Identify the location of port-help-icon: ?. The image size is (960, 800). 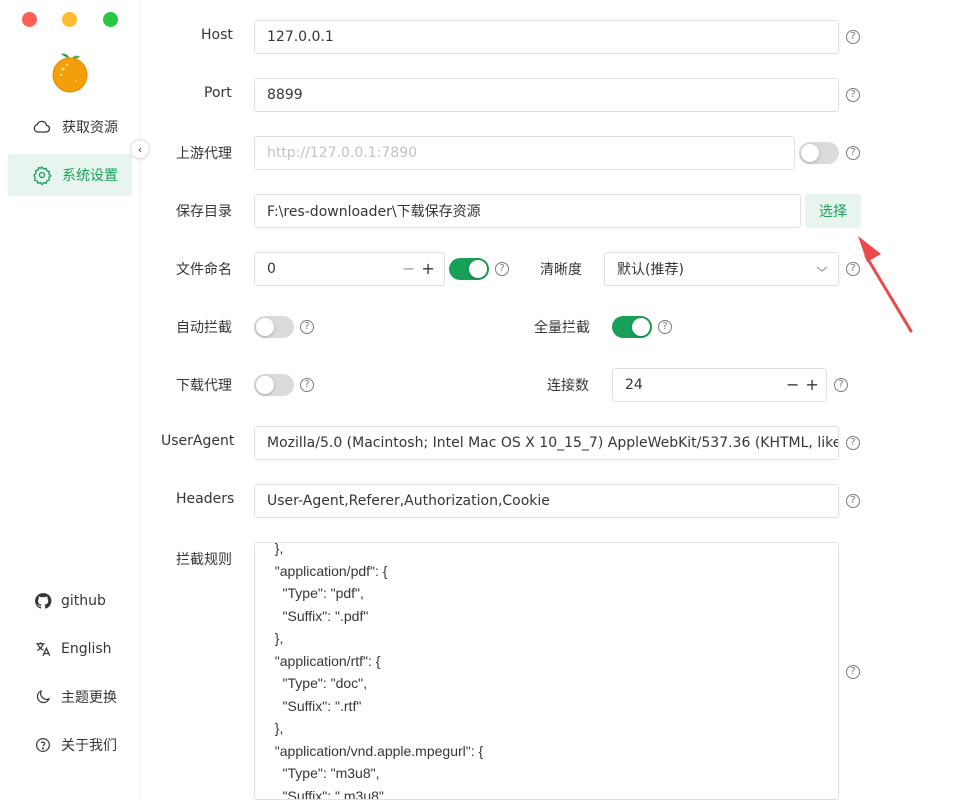
(853, 95).